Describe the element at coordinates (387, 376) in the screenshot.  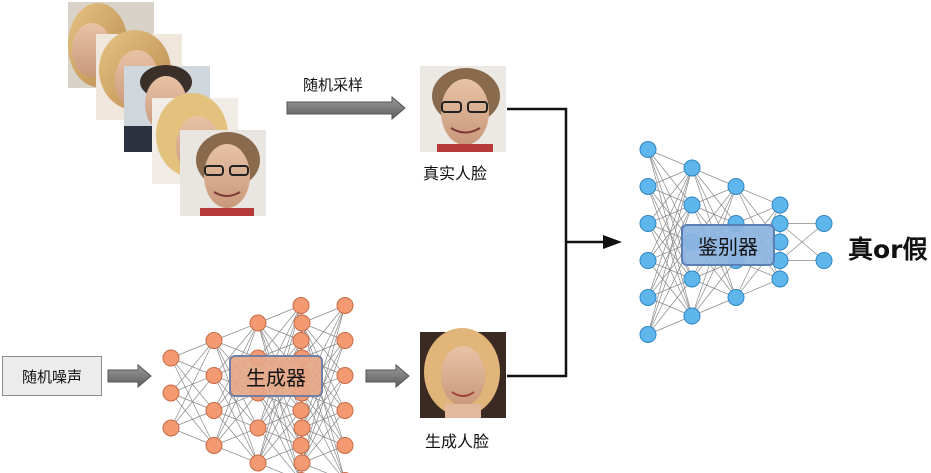
I see `generator-output-arrow` at that location.